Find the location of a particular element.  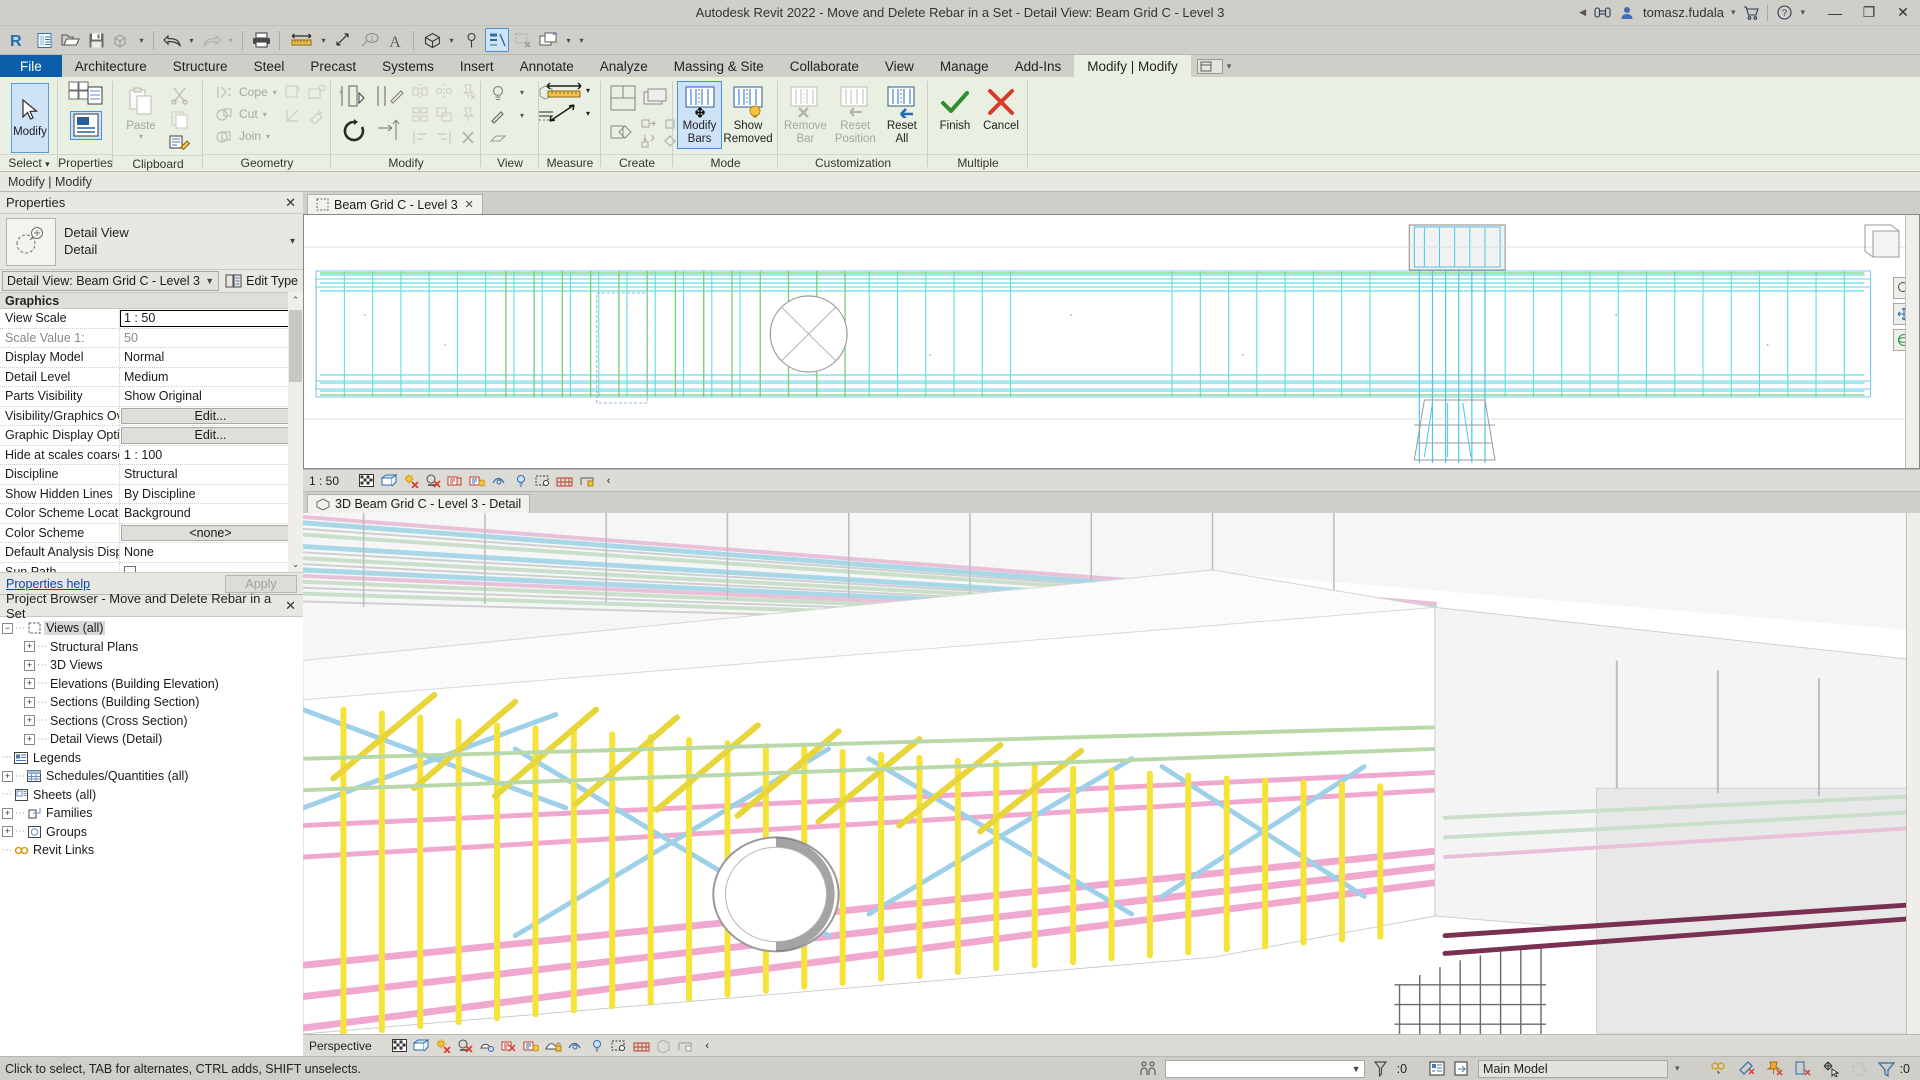

visual-style-icon is located at coordinates (421, 1045).